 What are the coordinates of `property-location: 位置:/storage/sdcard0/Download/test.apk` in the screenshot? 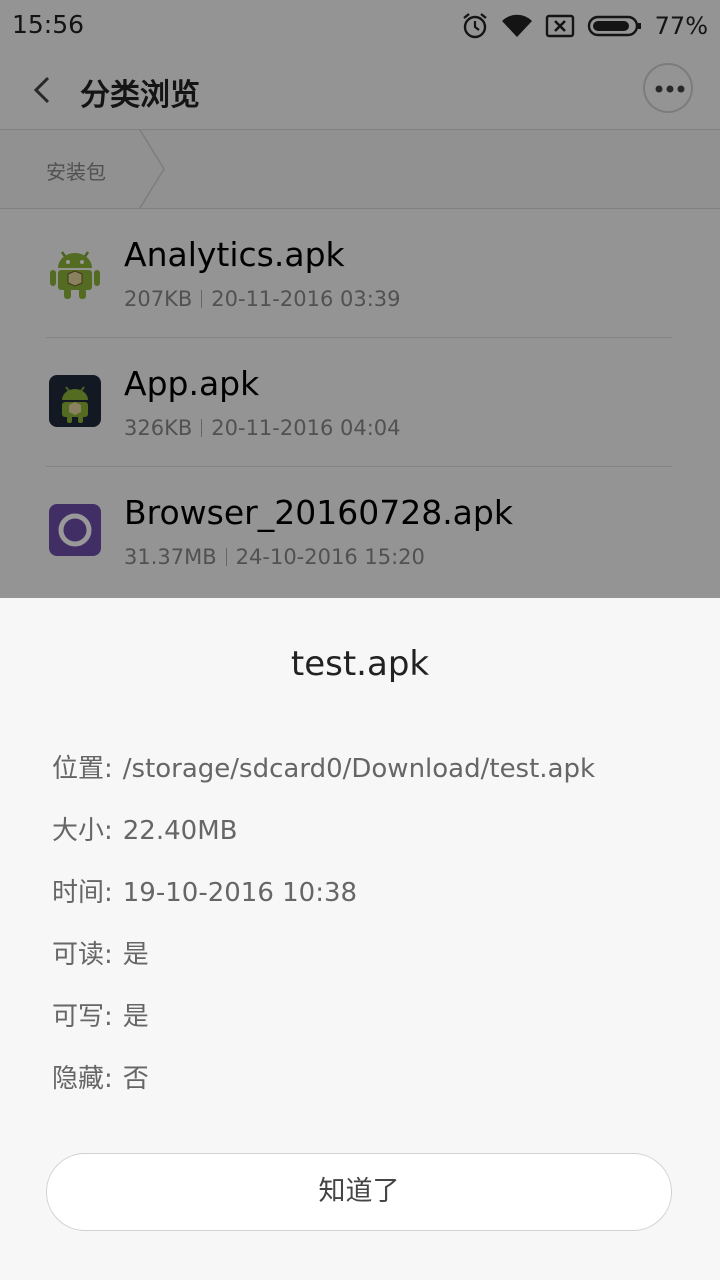 It's located at (324, 769).